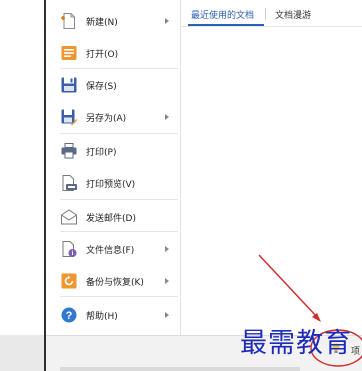 This screenshot has height=371, width=362. What do you see at coordinates (222, 14) in the screenshot?
I see `tab-recent-documents: 最近使用的文档` at bounding box center [222, 14].